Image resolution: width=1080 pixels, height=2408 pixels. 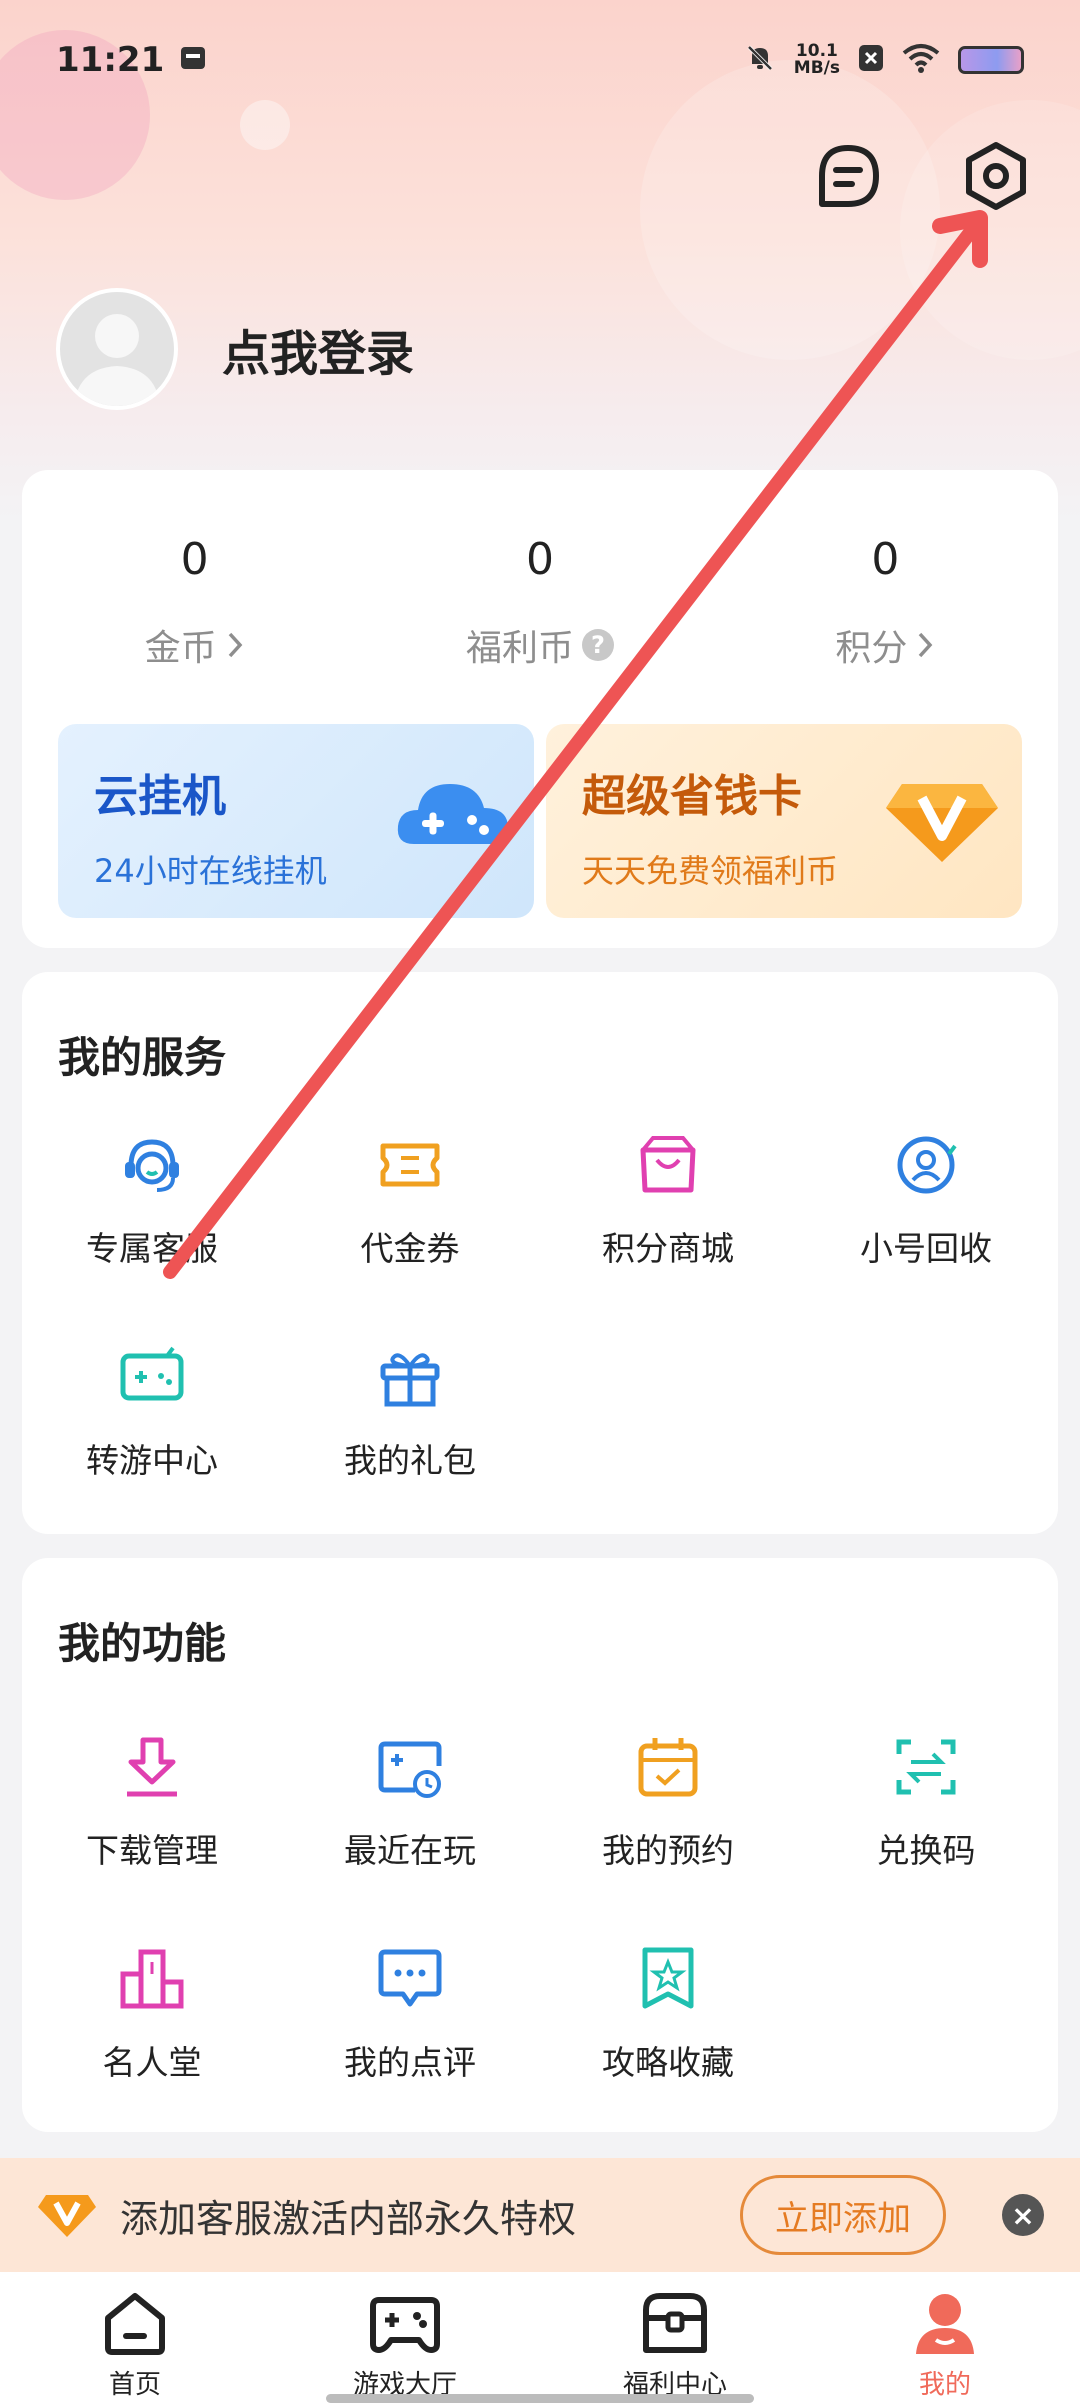 What do you see at coordinates (668, 1200) in the screenshot?
I see `service-points-mall: 积分商城` at bounding box center [668, 1200].